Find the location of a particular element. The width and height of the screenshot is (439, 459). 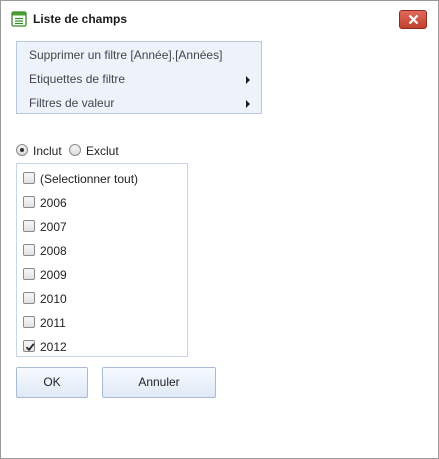

checklist-item: 2012 is located at coordinates (102, 346).